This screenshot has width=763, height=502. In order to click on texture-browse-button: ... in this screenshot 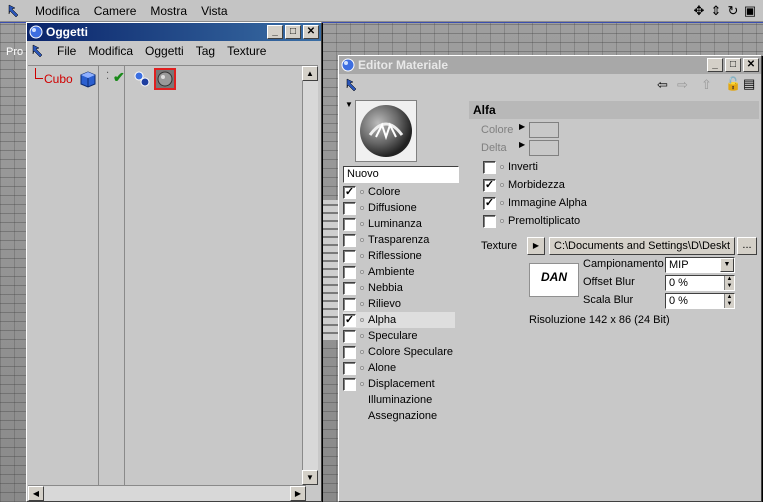, I will do `click(747, 246)`.